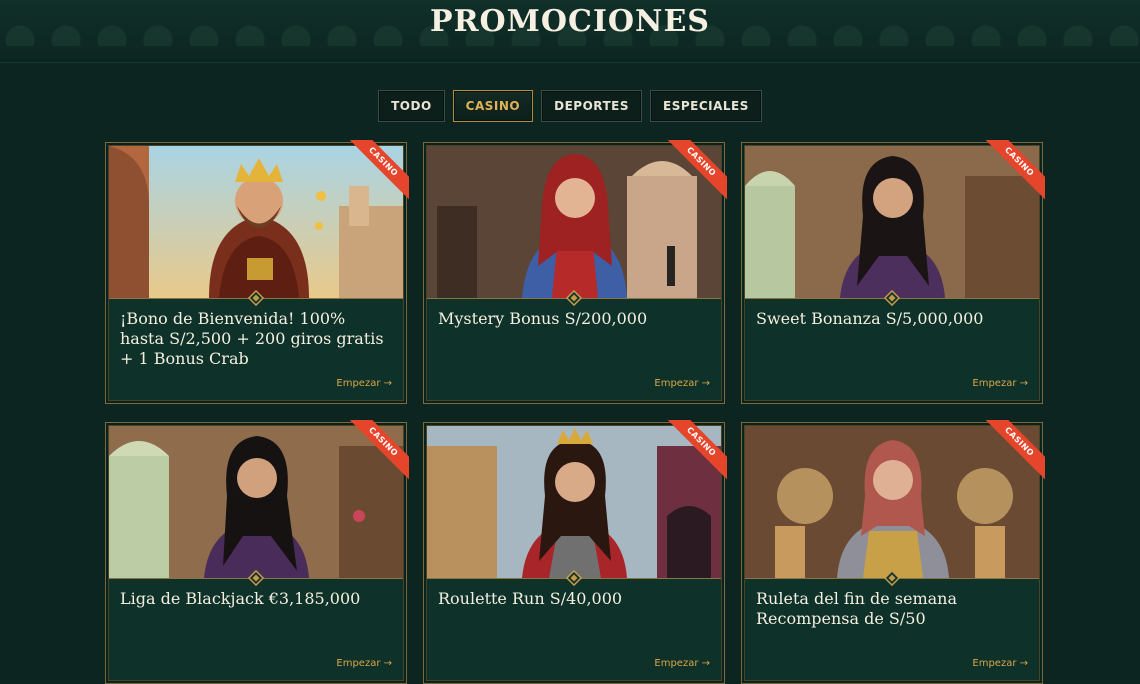 The width and height of the screenshot is (1140, 684). Describe the element at coordinates (575, 272) in the screenshot. I see `promo-card: CASINO Mystery Bonus S/200,000 Empezar →` at that location.